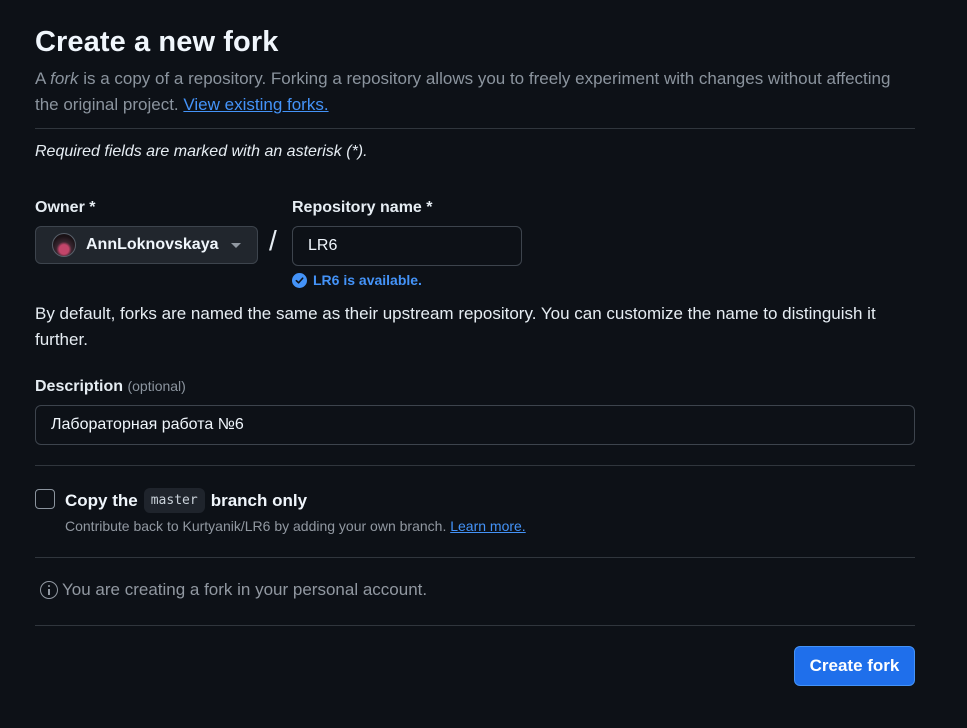  I want to click on create-fork-button: Create fork, so click(854, 666).